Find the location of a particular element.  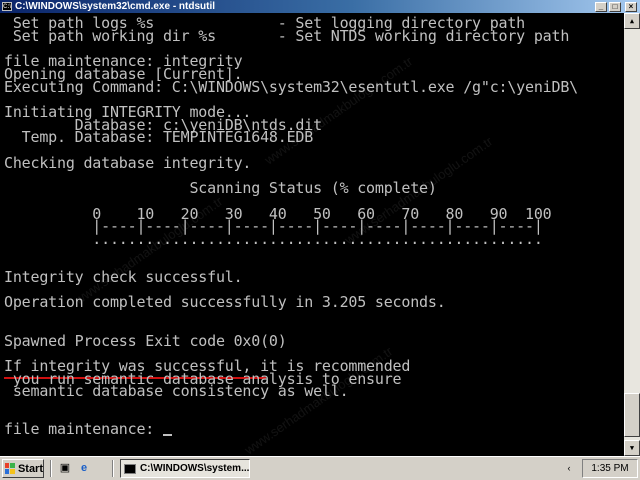

clock: 1:35 PM is located at coordinates (609, 468).